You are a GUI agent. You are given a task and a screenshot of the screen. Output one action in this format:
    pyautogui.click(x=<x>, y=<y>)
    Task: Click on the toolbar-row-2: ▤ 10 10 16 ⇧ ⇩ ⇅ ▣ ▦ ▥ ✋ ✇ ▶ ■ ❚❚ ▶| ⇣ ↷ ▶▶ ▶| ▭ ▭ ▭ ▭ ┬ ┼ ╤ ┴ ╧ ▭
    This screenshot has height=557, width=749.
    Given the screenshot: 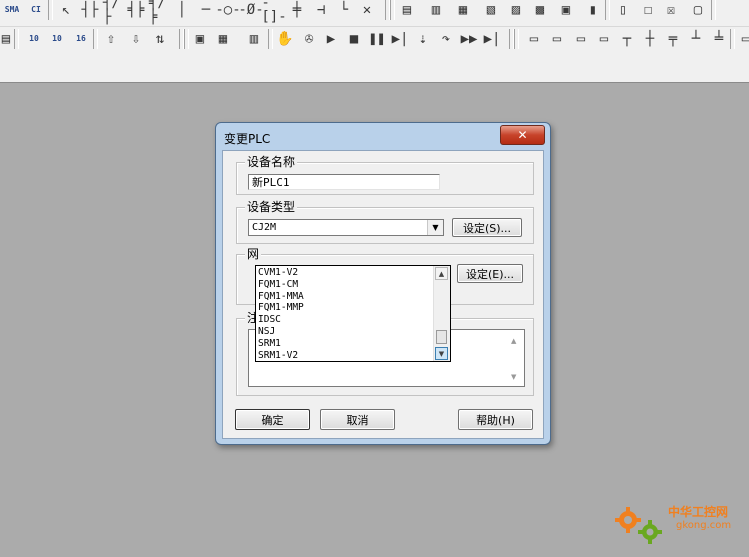 What is the action you would take?
    pyautogui.click(x=374, y=38)
    